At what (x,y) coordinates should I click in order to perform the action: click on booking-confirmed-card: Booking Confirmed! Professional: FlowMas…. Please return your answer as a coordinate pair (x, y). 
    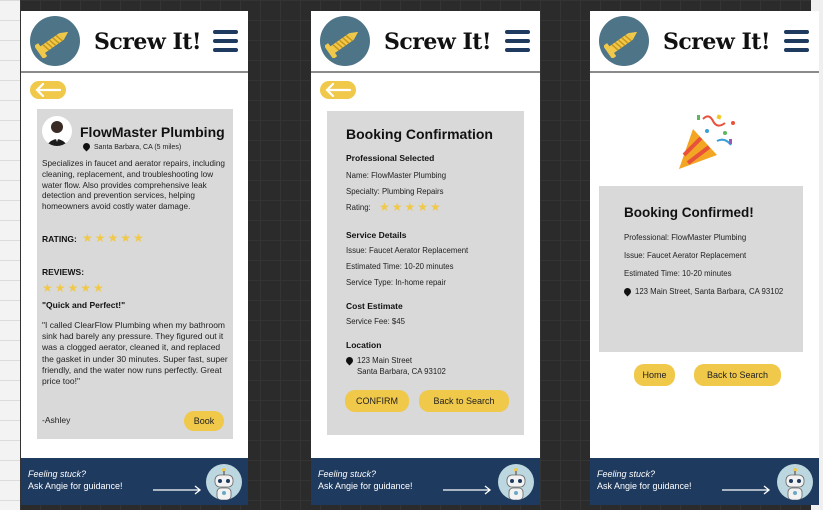
    Looking at the image, I should click on (701, 269).